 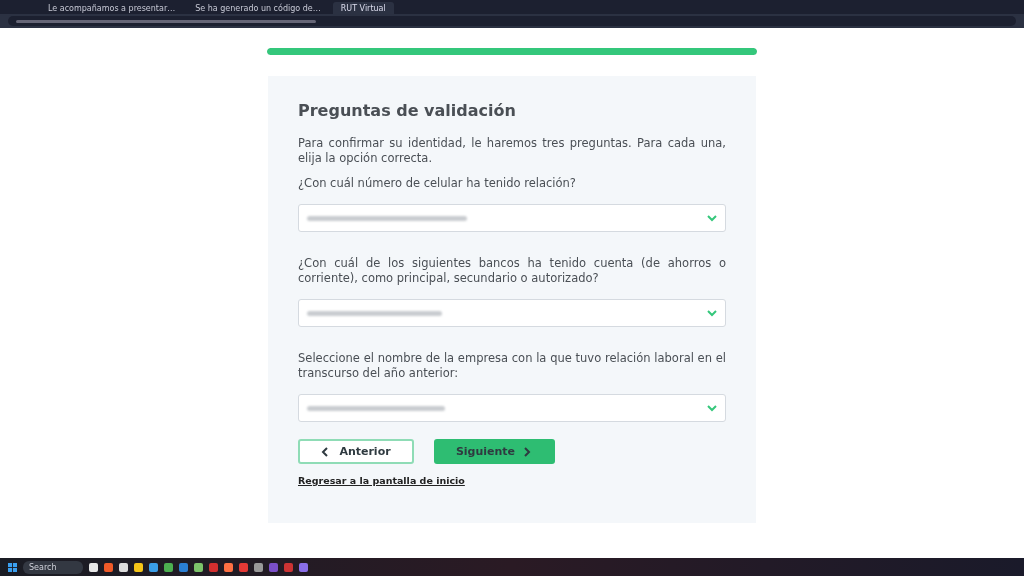 I want to click on home-link: Regresar a la pantalla de inicio, so click(x=381, y=480).